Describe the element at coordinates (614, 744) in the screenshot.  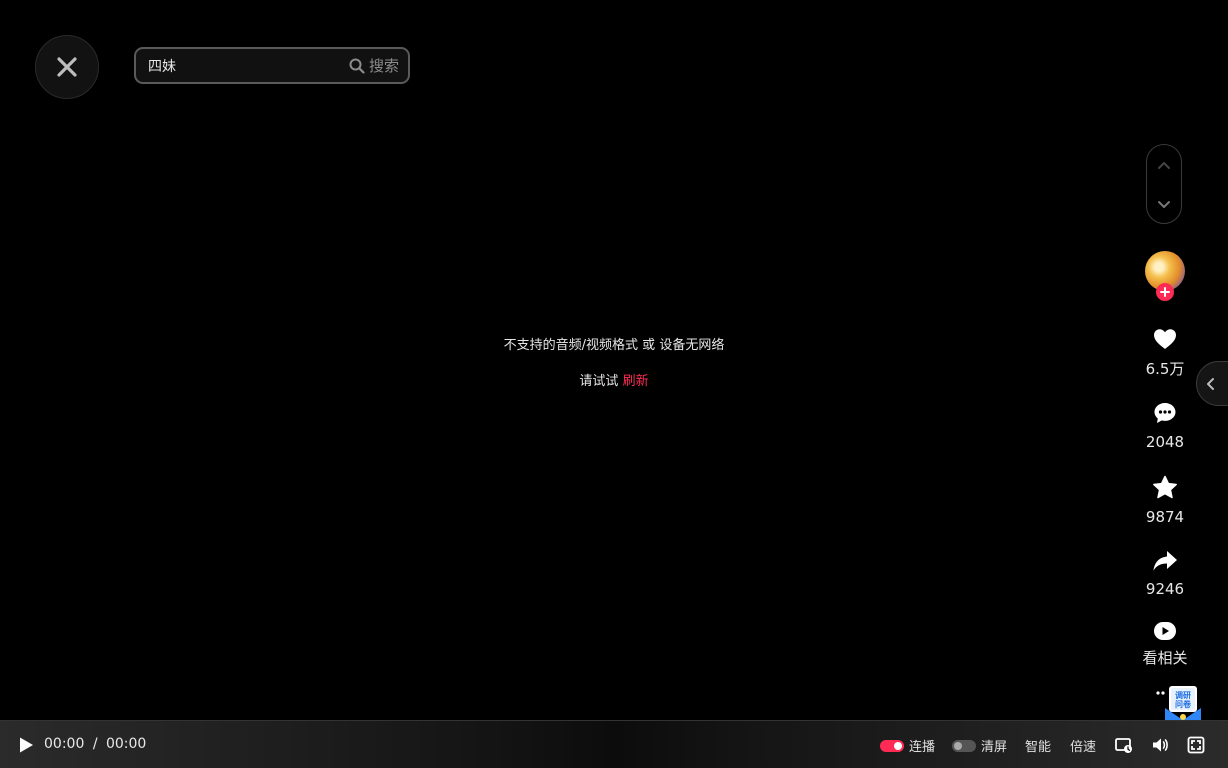
I see `player-controls: 00:00 / 00:00 连播 清屏 智能 倍速` at that location.